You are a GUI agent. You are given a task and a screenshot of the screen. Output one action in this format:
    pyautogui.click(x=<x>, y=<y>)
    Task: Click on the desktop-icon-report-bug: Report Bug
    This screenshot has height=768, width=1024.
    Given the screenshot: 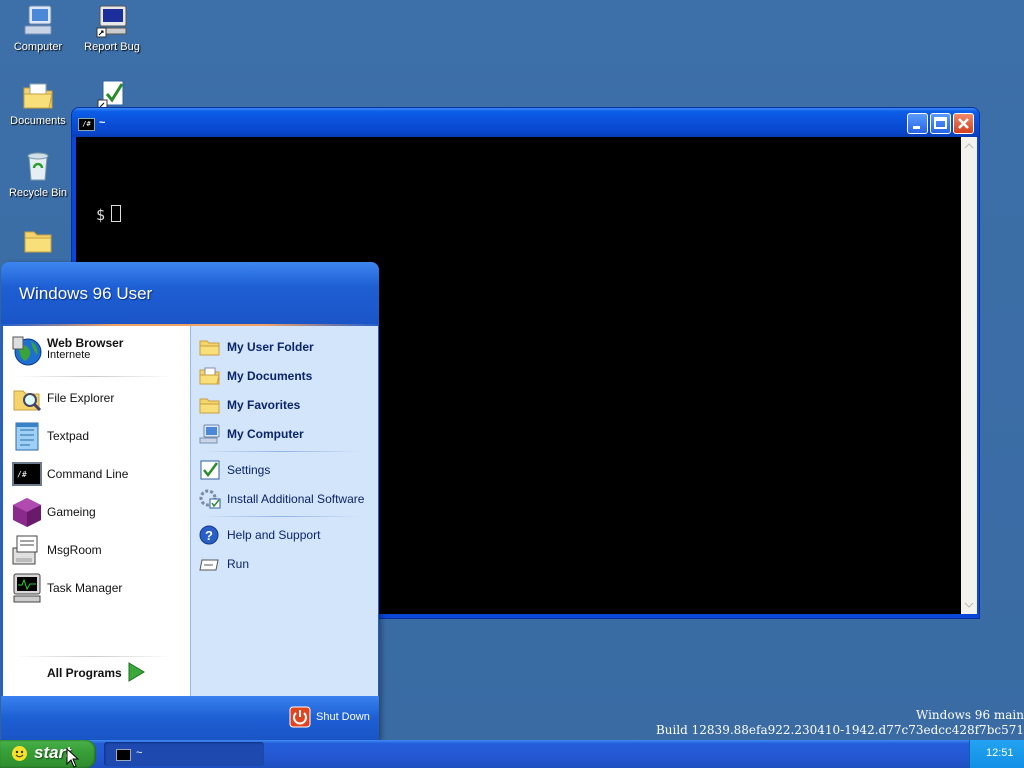 What is the action you would take?
    pyautogui.click(x=112, y=28)
    